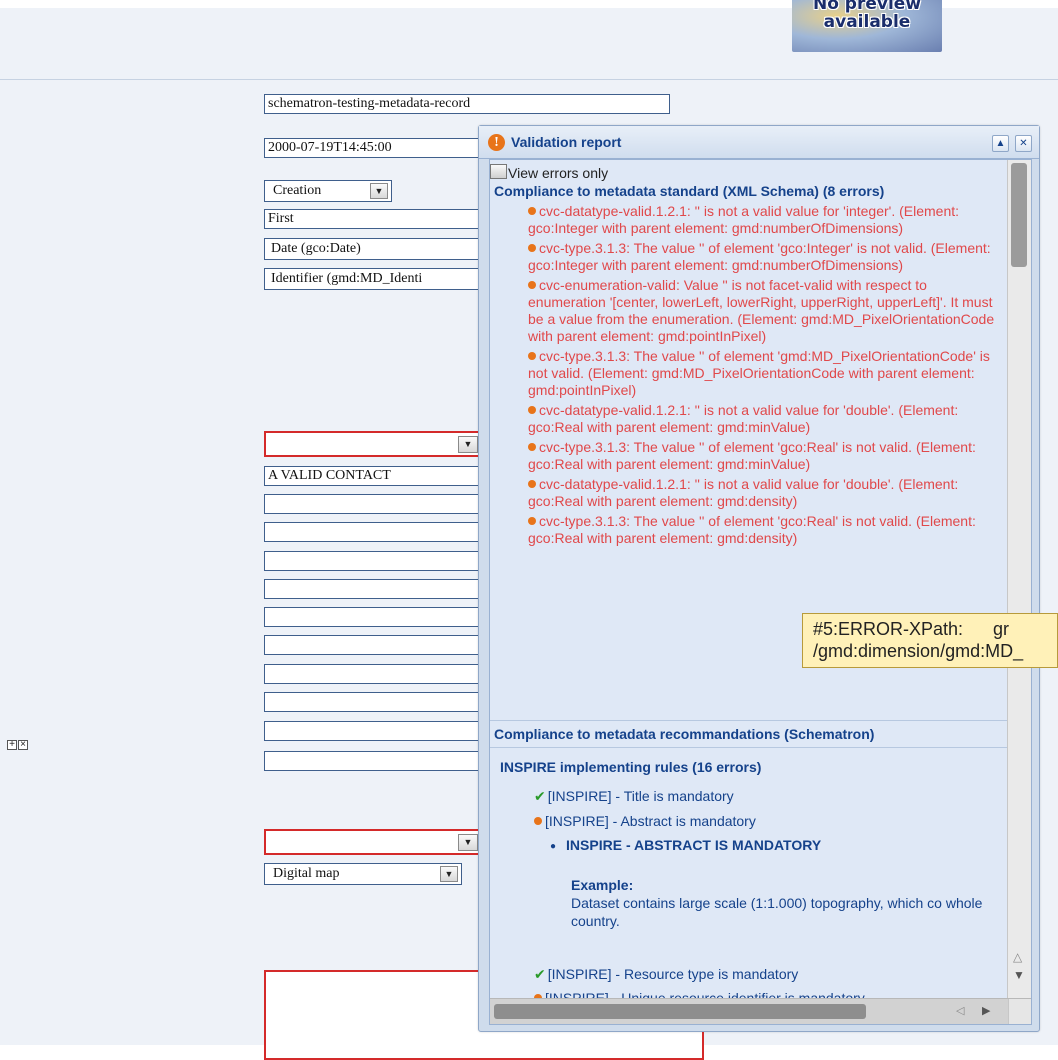 The width and height of the screenshot is (1058, 1060). I want to click on view-errors-only-checkbox, so click(498, 171).